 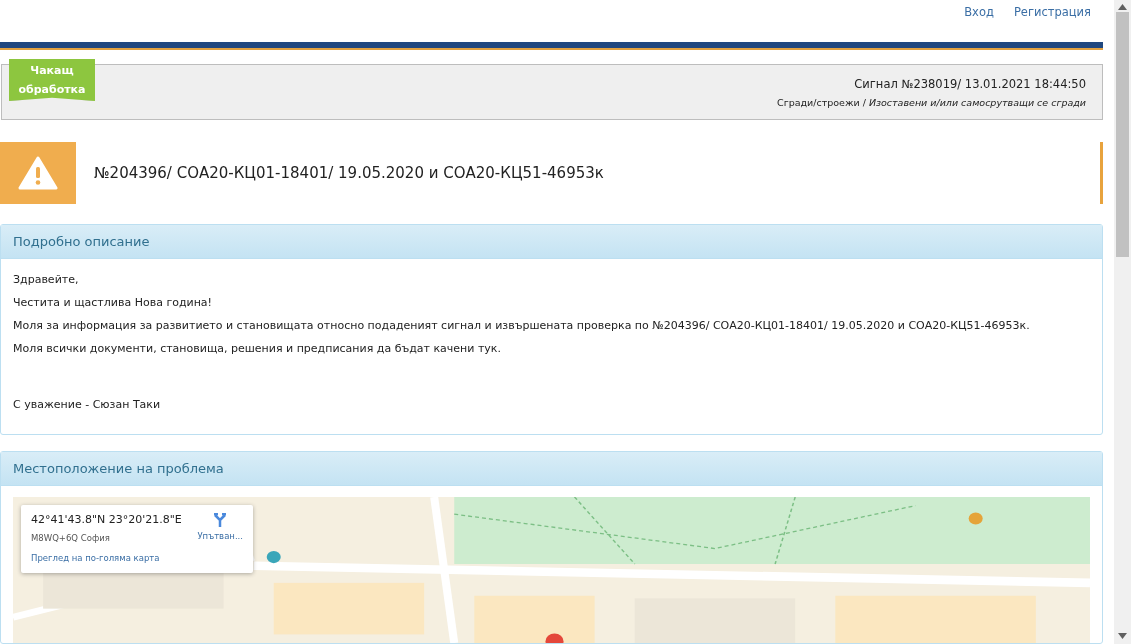 I want to click on panel-title: Местоположение на проблема, so click(x=551, y=469).